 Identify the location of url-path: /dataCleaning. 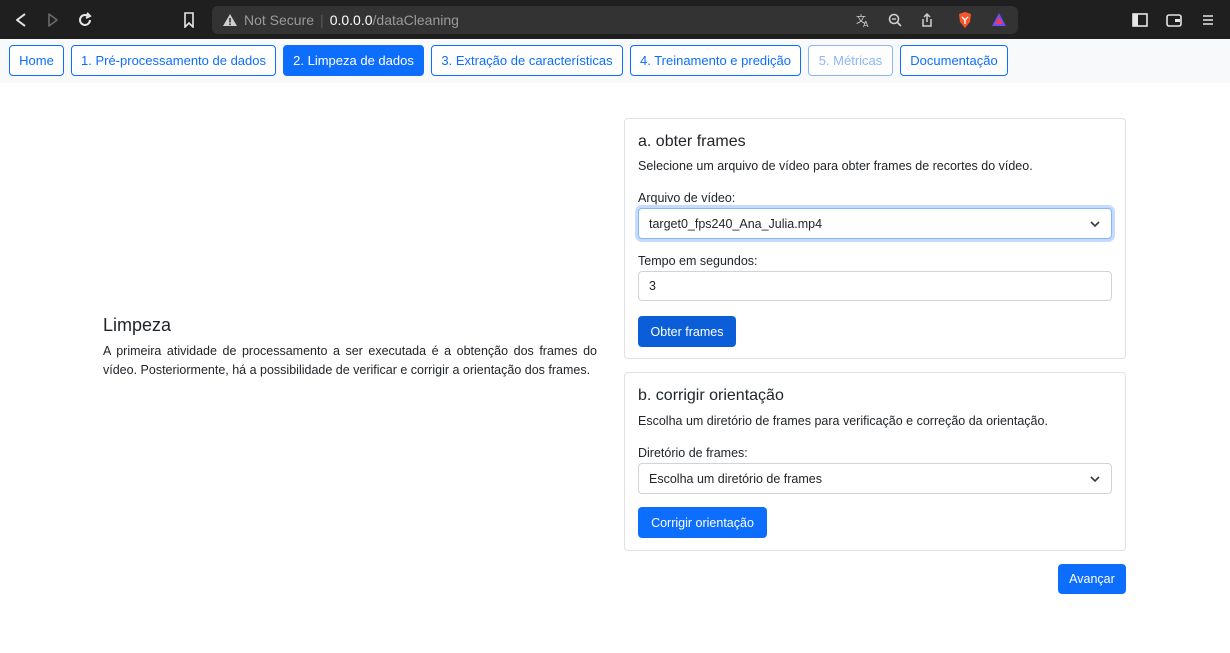
(415, 20).